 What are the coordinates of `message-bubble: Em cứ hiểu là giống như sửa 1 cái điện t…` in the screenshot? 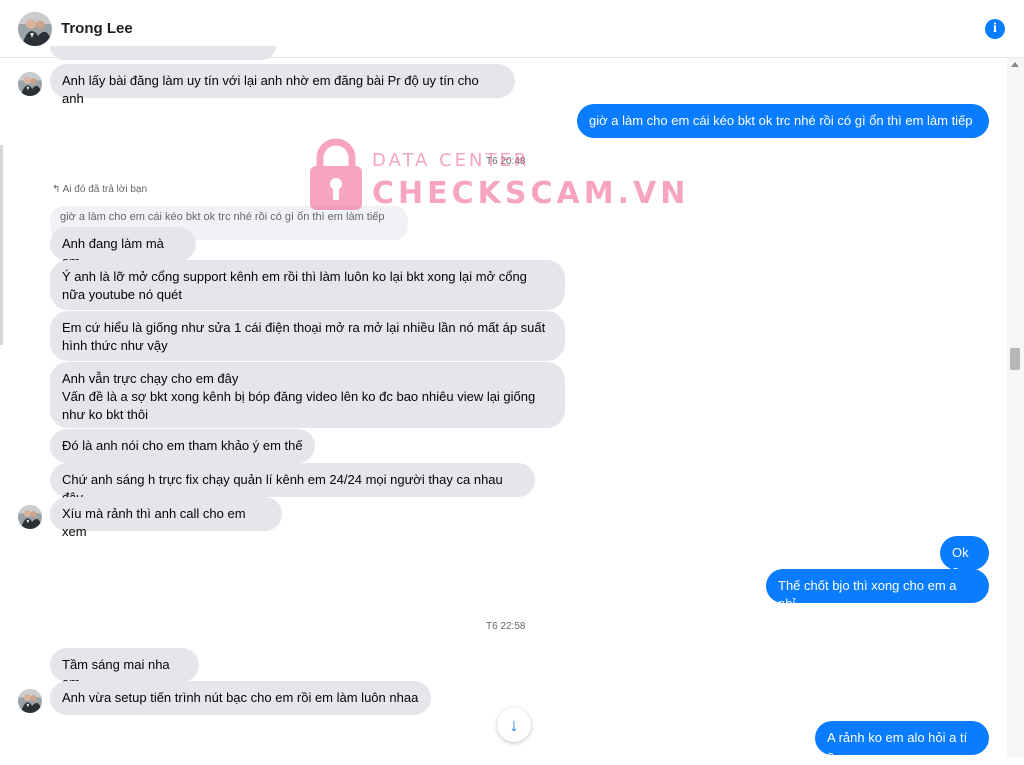 It's located at (307, 336).